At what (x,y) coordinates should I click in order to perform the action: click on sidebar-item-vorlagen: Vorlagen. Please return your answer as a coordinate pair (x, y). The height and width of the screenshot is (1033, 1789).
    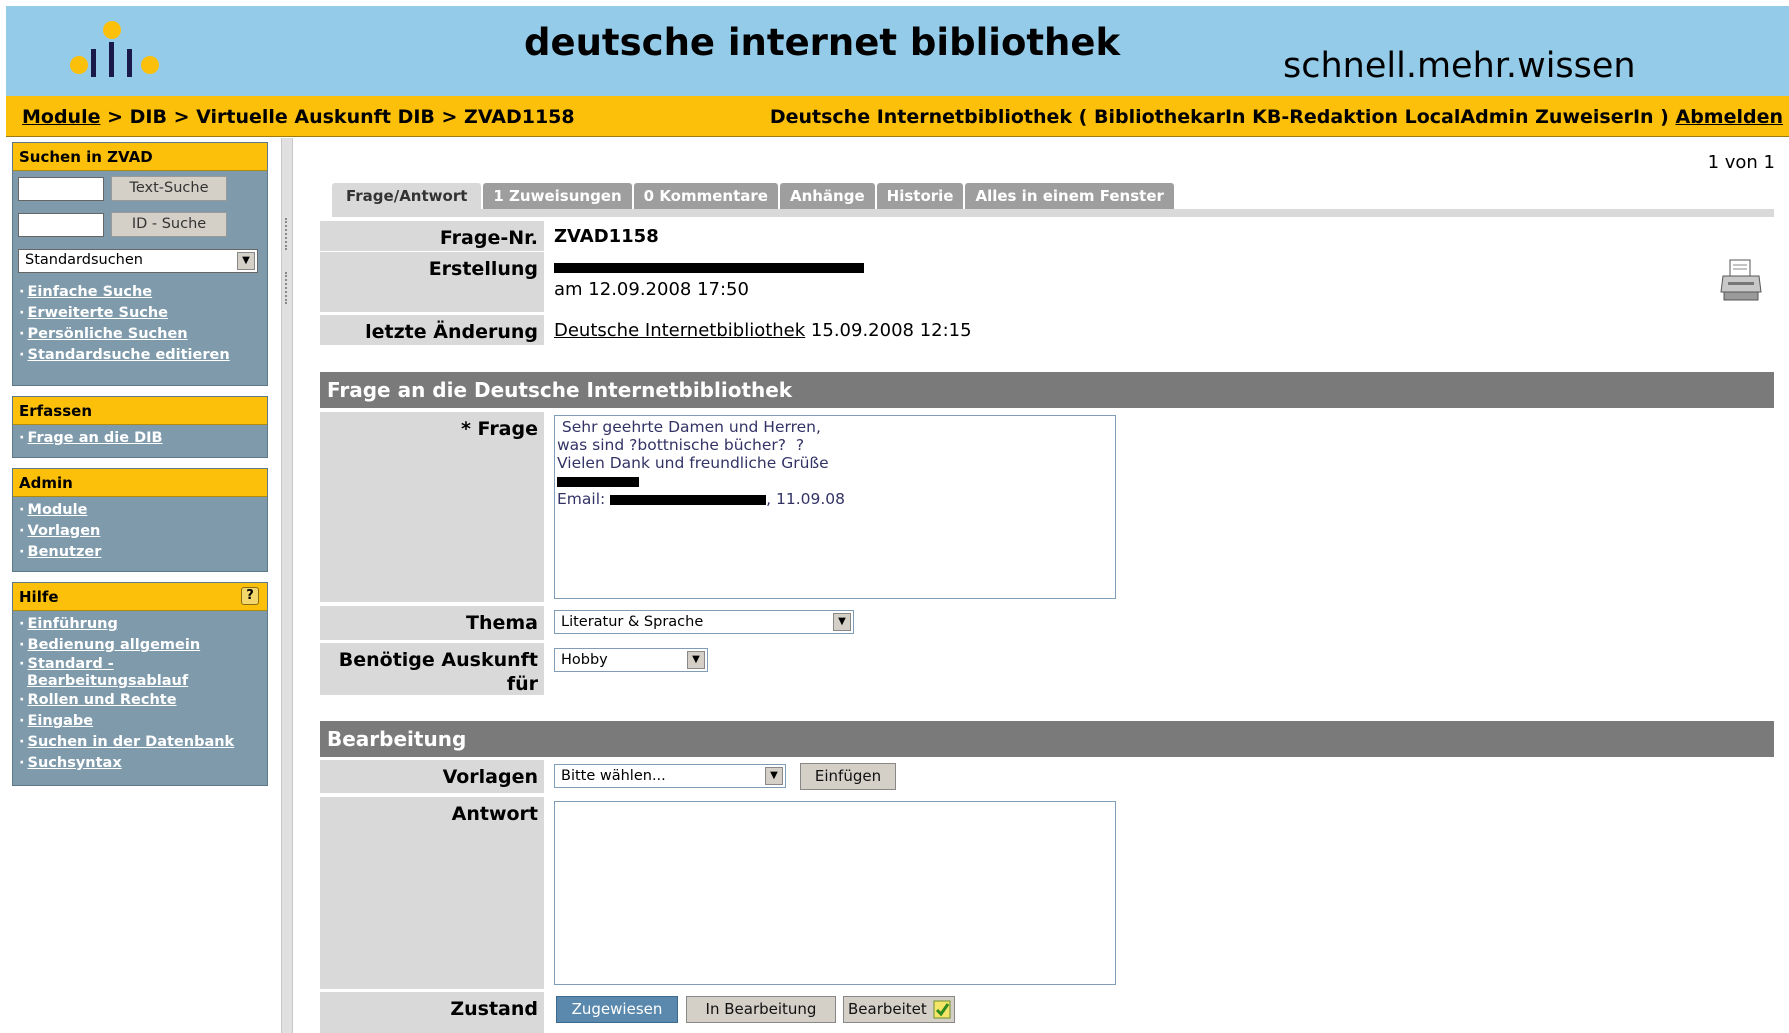
    Looking at the image, I should click on (140, 531).